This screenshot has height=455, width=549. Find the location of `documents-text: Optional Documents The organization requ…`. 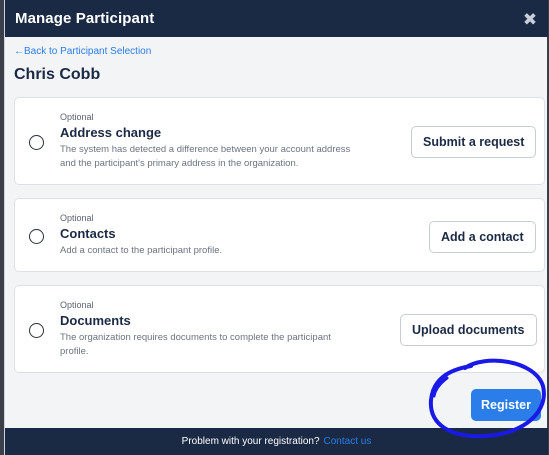

documents-text: Optional Documents The organization requ… is located at coordinates (195, 329).